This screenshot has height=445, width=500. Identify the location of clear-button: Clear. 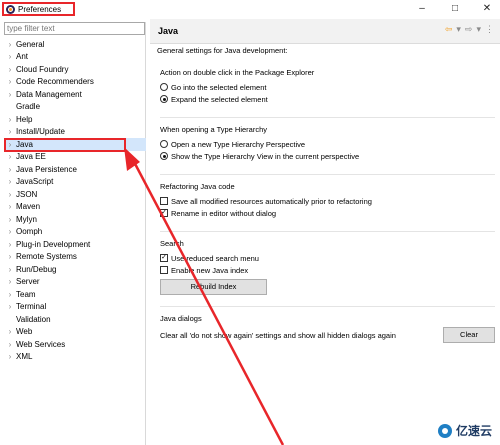
(469, 335).